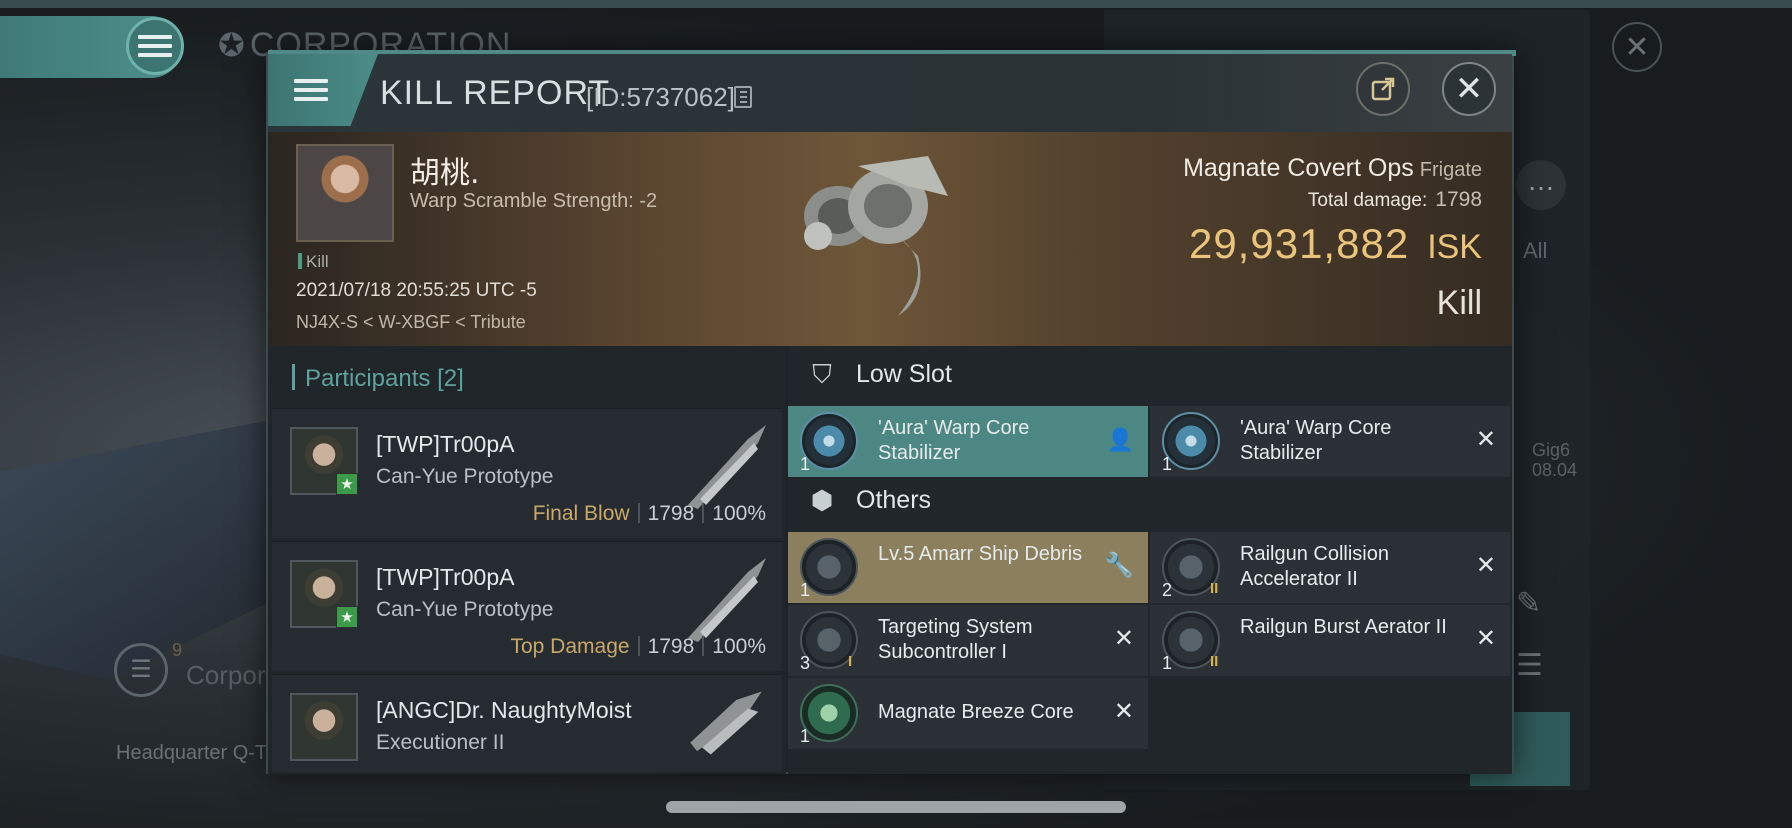  Describe the element at coordinates (1637, 47) in the screenshot. I see `background-close-button: ✕` at that location.